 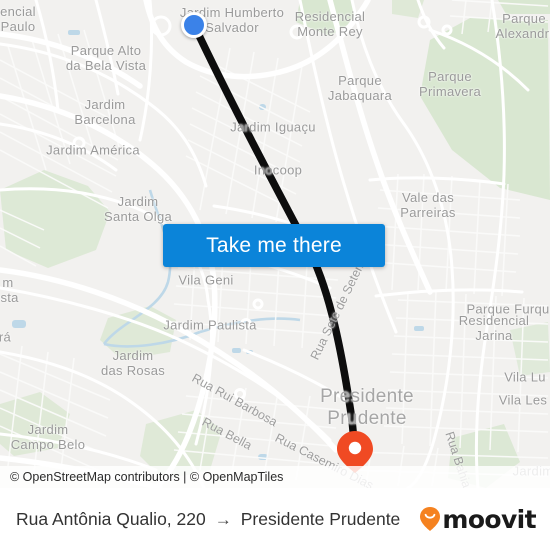 I want to click on moovit-wordmark: moovit, so click(x=489, y=519).